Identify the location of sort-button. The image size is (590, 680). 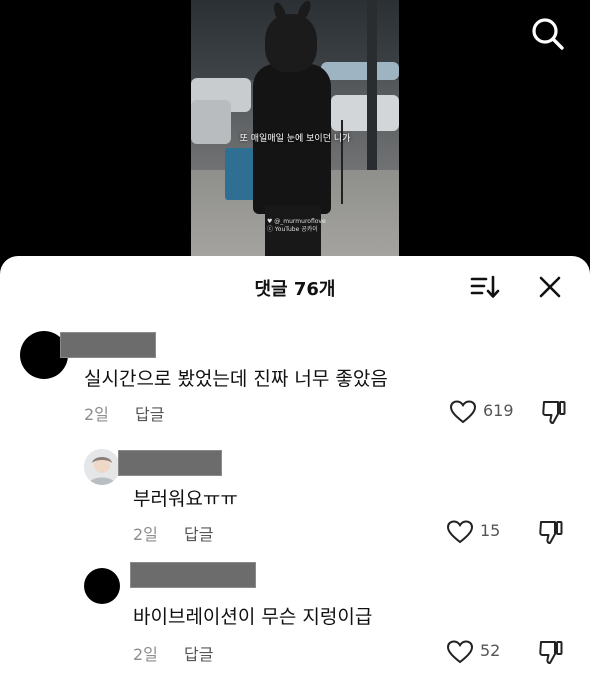
(485, 287).